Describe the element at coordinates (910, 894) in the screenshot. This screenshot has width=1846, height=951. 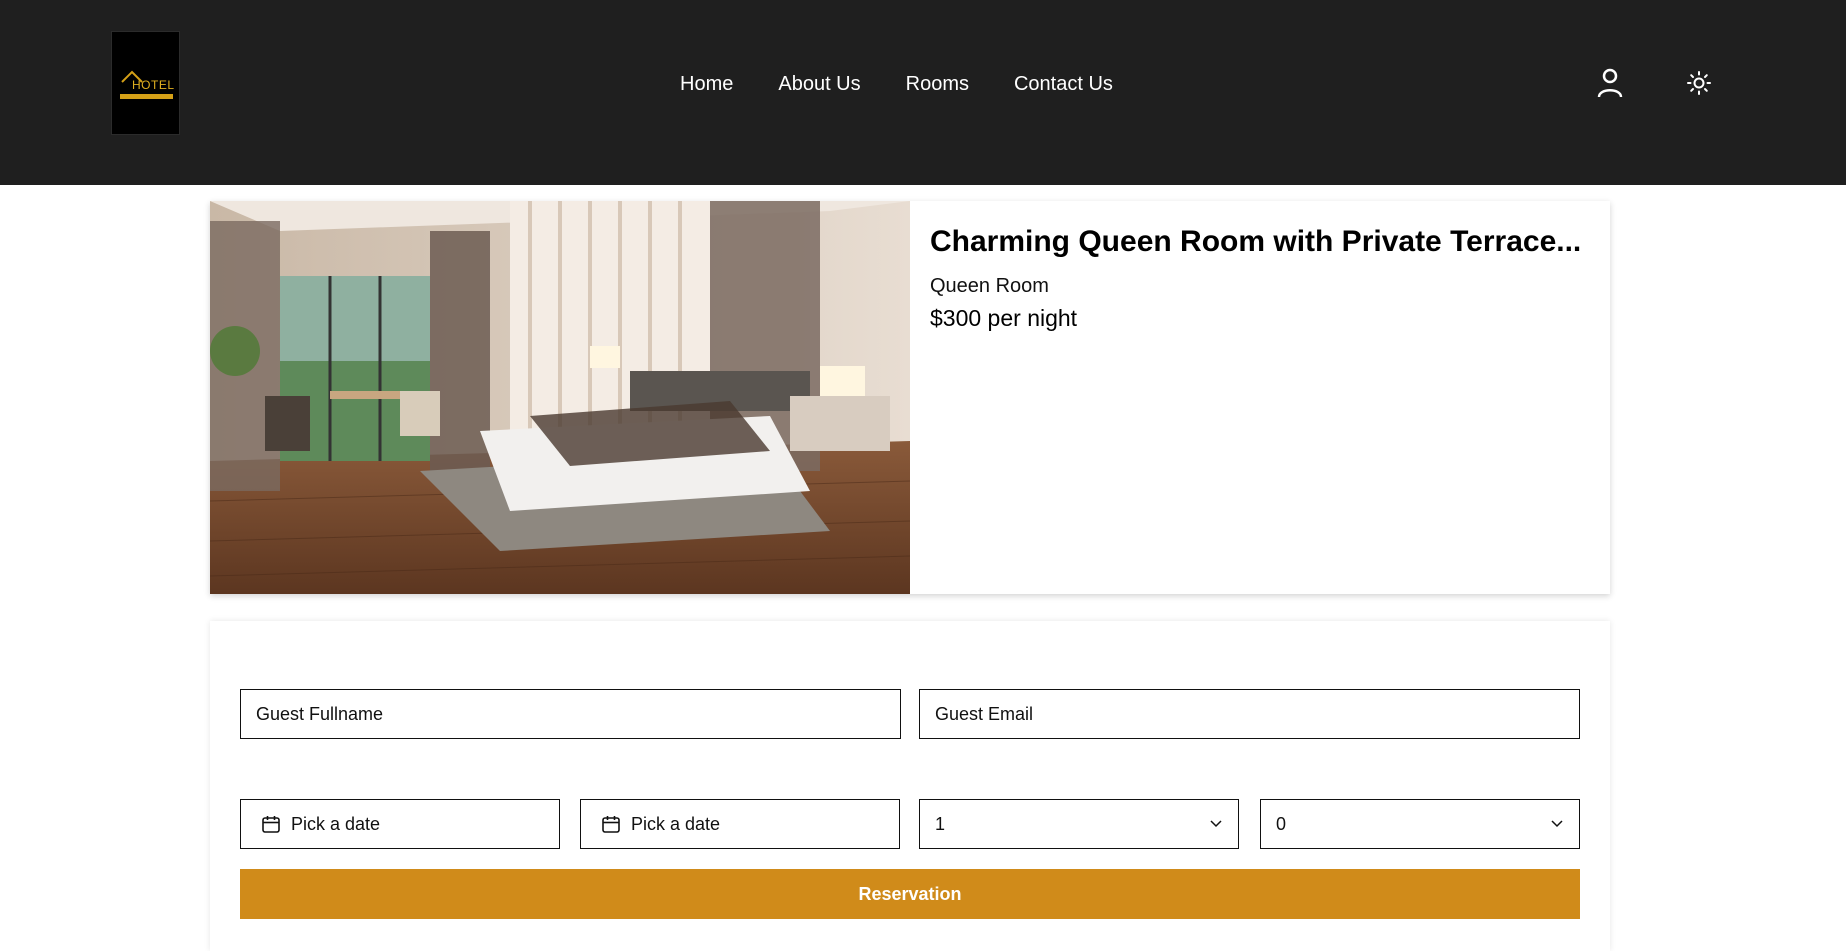
I see `reservation-button: Reservation` at that location.